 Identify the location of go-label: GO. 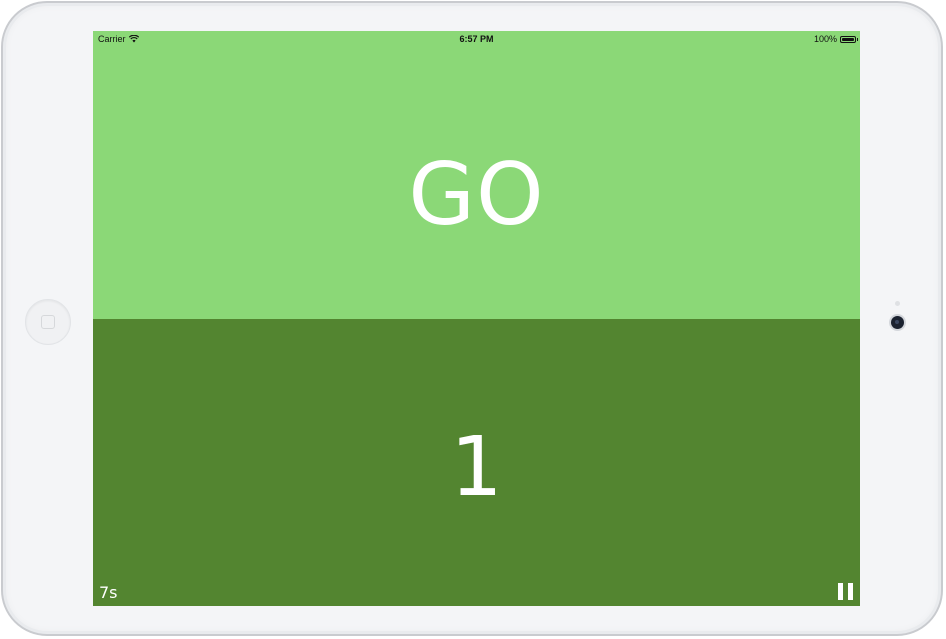
(476, 195).